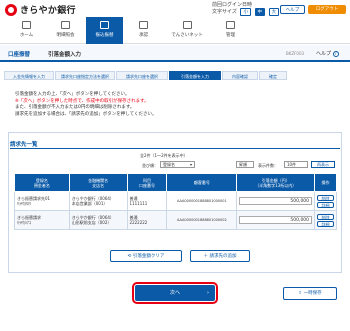 The width and height of the screenshot is (350, 331). What do you see at coordinates (335, 54) in the screenshot?
I see `help-icon: ?` at bounding box center [335, 54].